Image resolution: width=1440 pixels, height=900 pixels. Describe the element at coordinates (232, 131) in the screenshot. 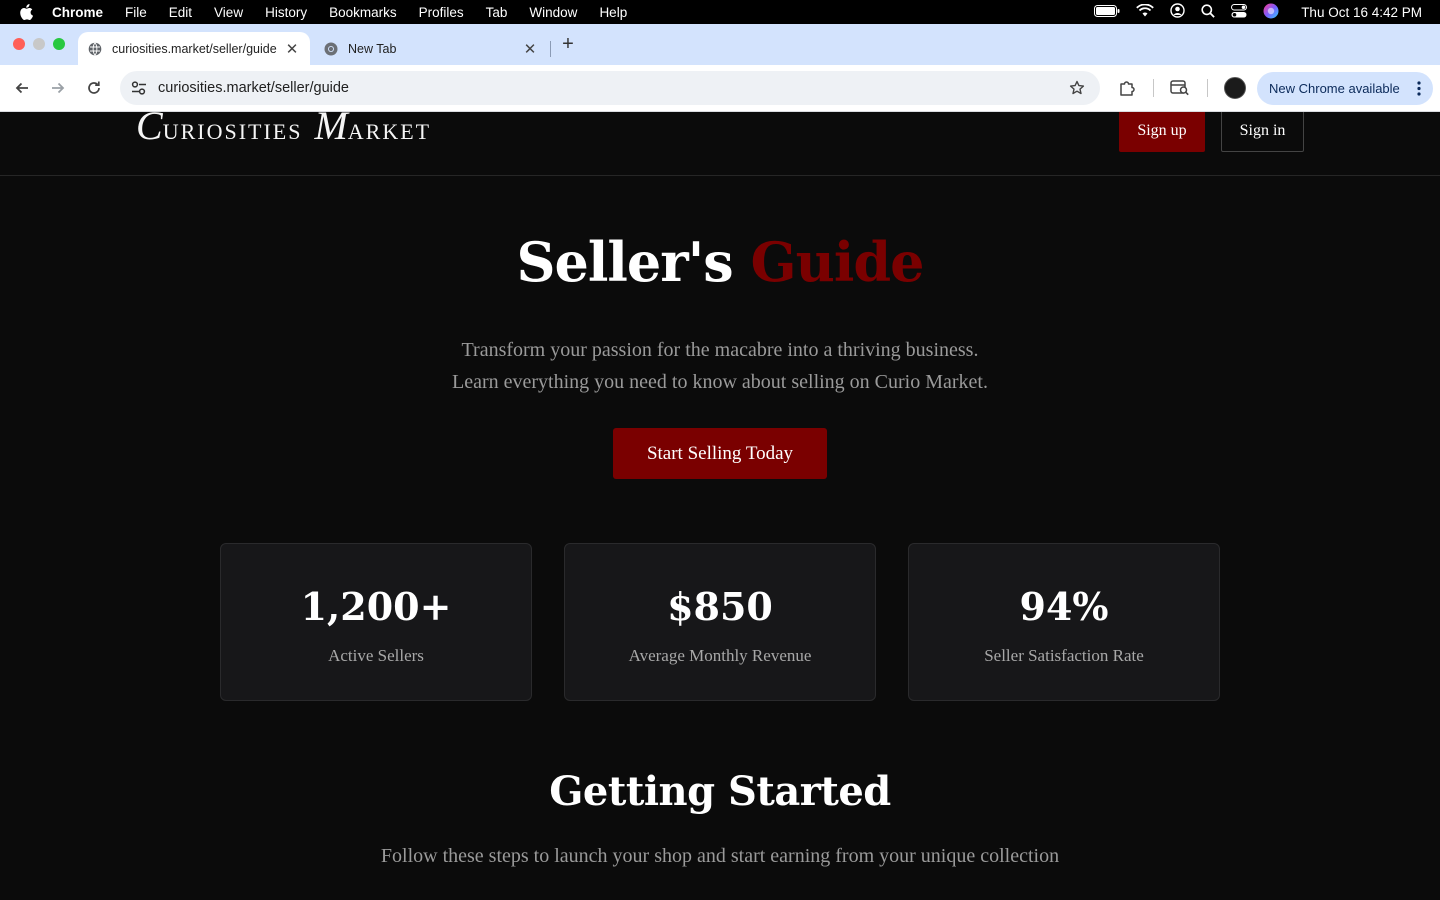

I see `logo-word: uriosities` at that location.